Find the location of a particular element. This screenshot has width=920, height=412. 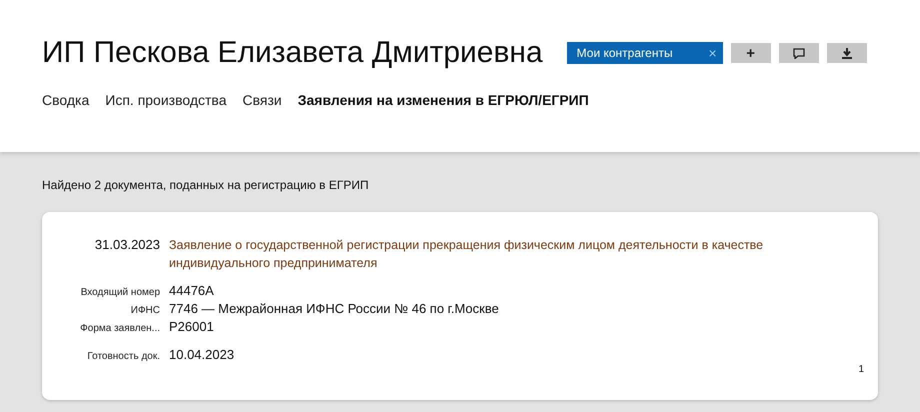

download-button is located at coordinates (846, 53).